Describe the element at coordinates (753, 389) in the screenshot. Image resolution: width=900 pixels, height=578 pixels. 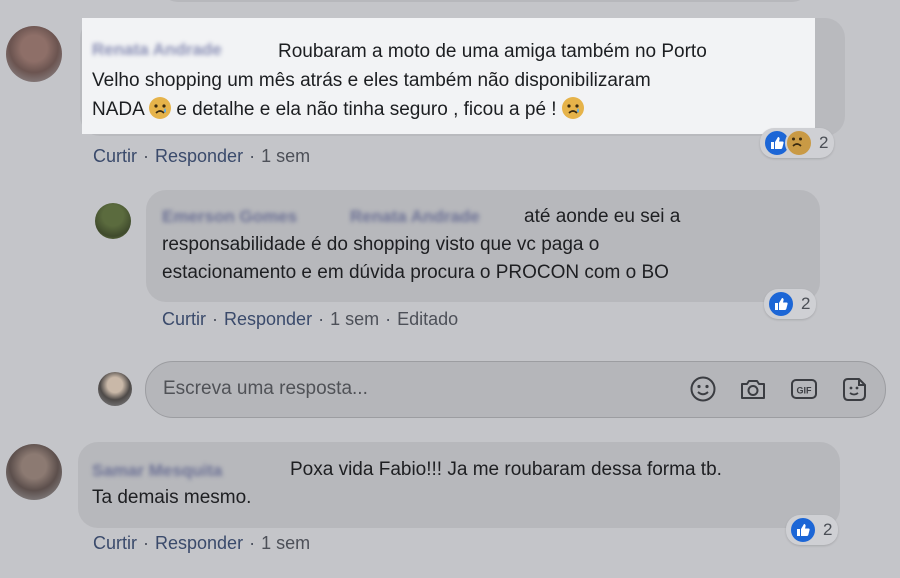
I see `camera-icon` at that location.